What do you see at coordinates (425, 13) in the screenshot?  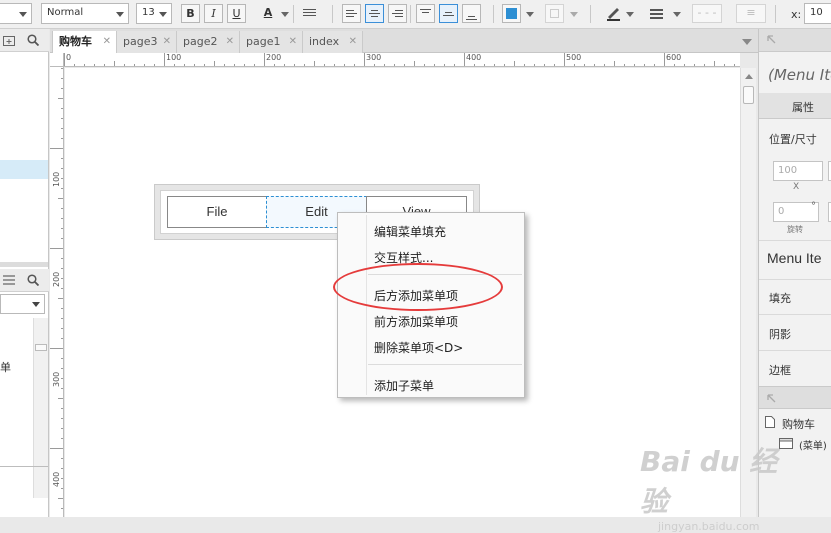 I see `valign-top-icon` at bounding box center [425, 13].